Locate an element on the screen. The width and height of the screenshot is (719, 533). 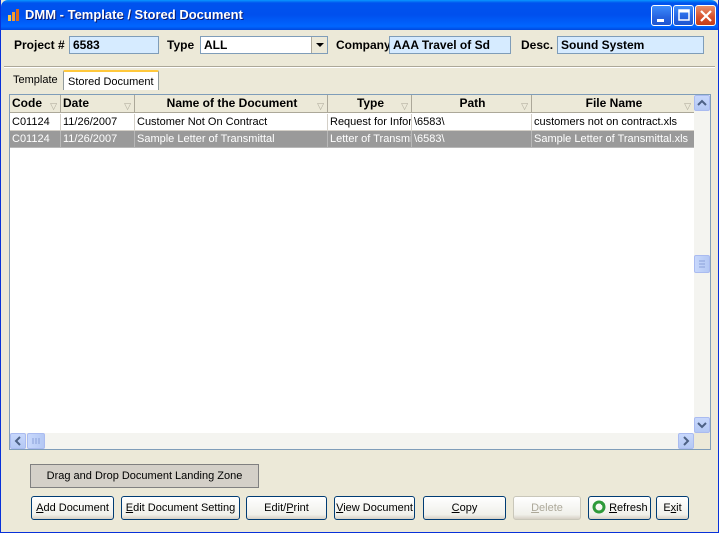
drag-drop-landing-zone: Drag and Drop Document Landing Zone is located at coordinates (144, 476).